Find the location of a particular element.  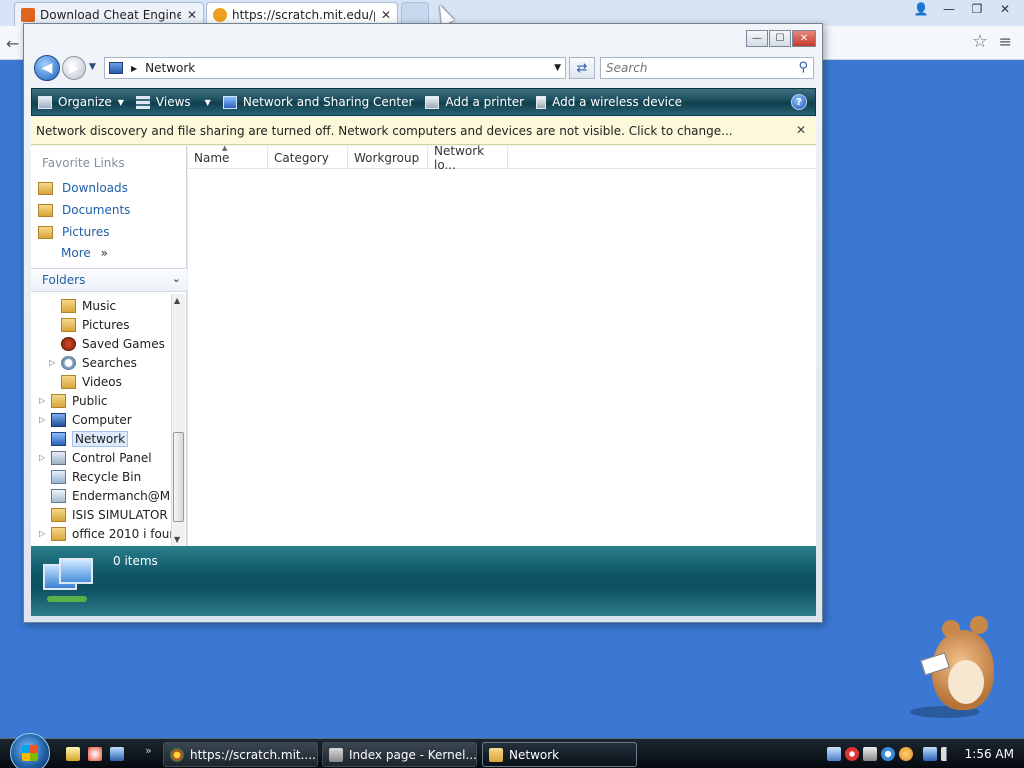

tree-item-control-panel: ▷ Control Panel is located at coordinates (95, 457).